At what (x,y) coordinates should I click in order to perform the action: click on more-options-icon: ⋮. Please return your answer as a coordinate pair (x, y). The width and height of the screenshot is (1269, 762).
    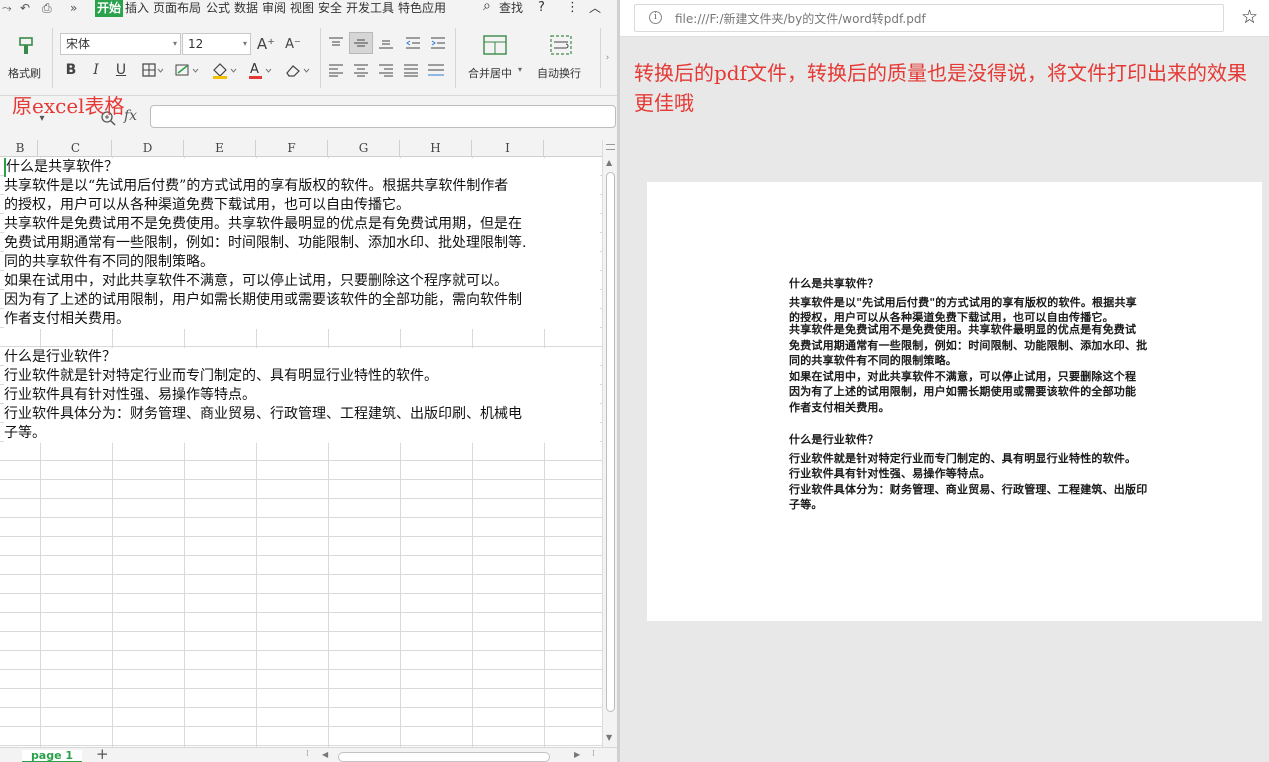
    Looking at the image, I should click on (572, 8).